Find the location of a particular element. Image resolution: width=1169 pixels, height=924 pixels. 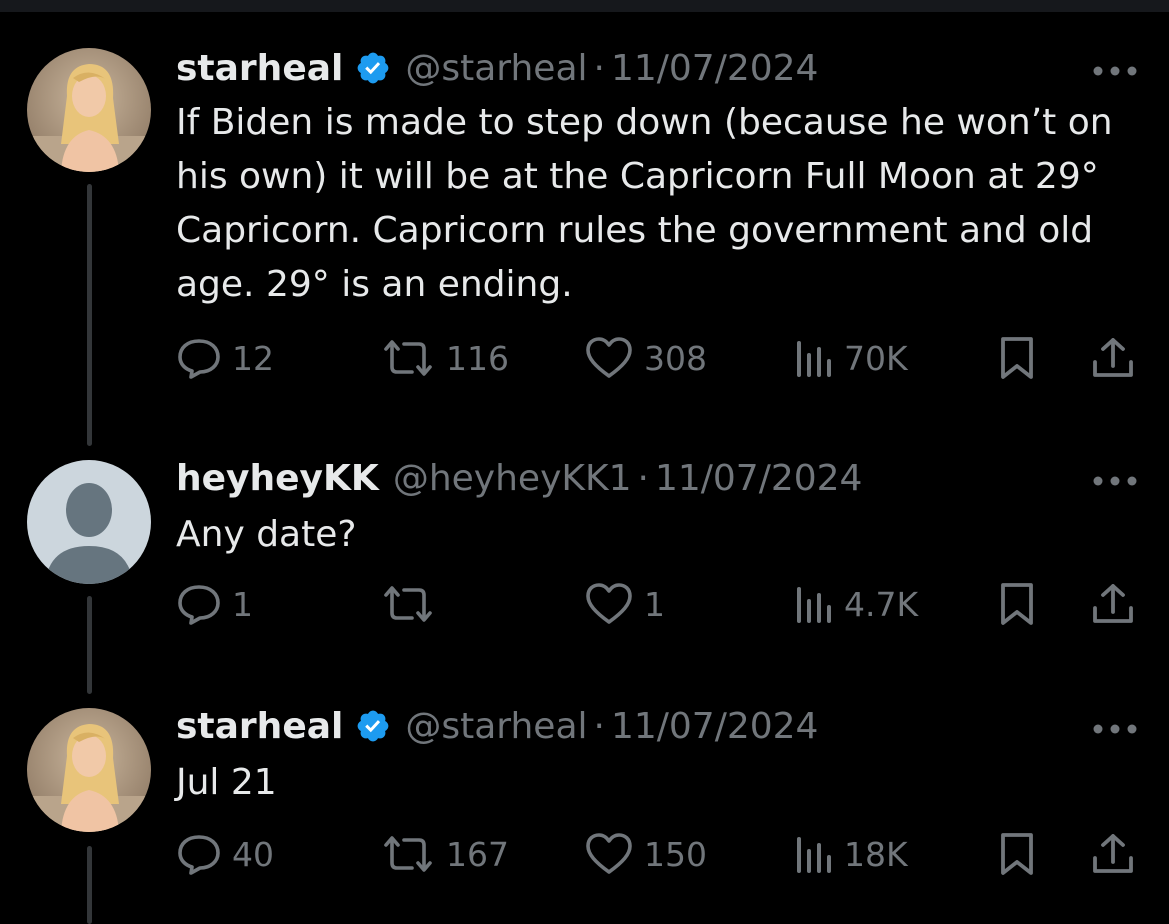

views-button: 18K is located at coordinates (851, 854).